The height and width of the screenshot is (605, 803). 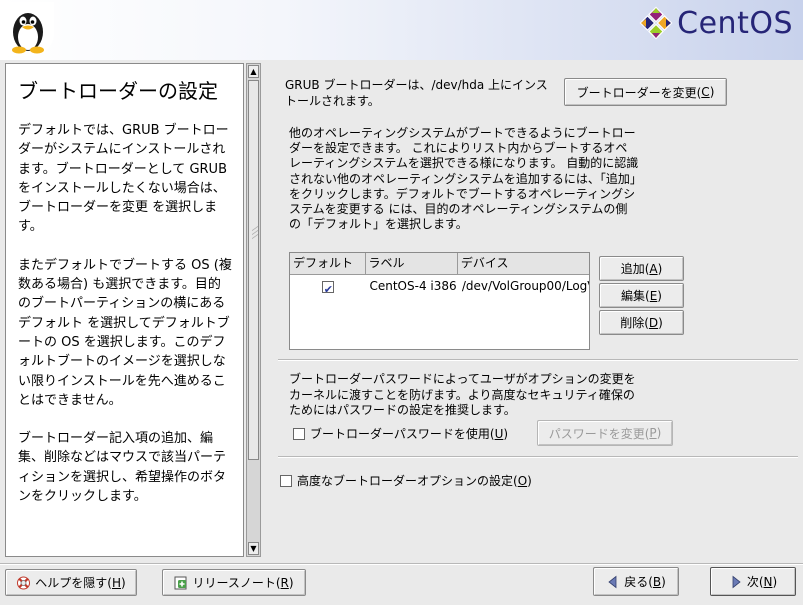 I want to click on default-cell, so click(x=327, y=286).